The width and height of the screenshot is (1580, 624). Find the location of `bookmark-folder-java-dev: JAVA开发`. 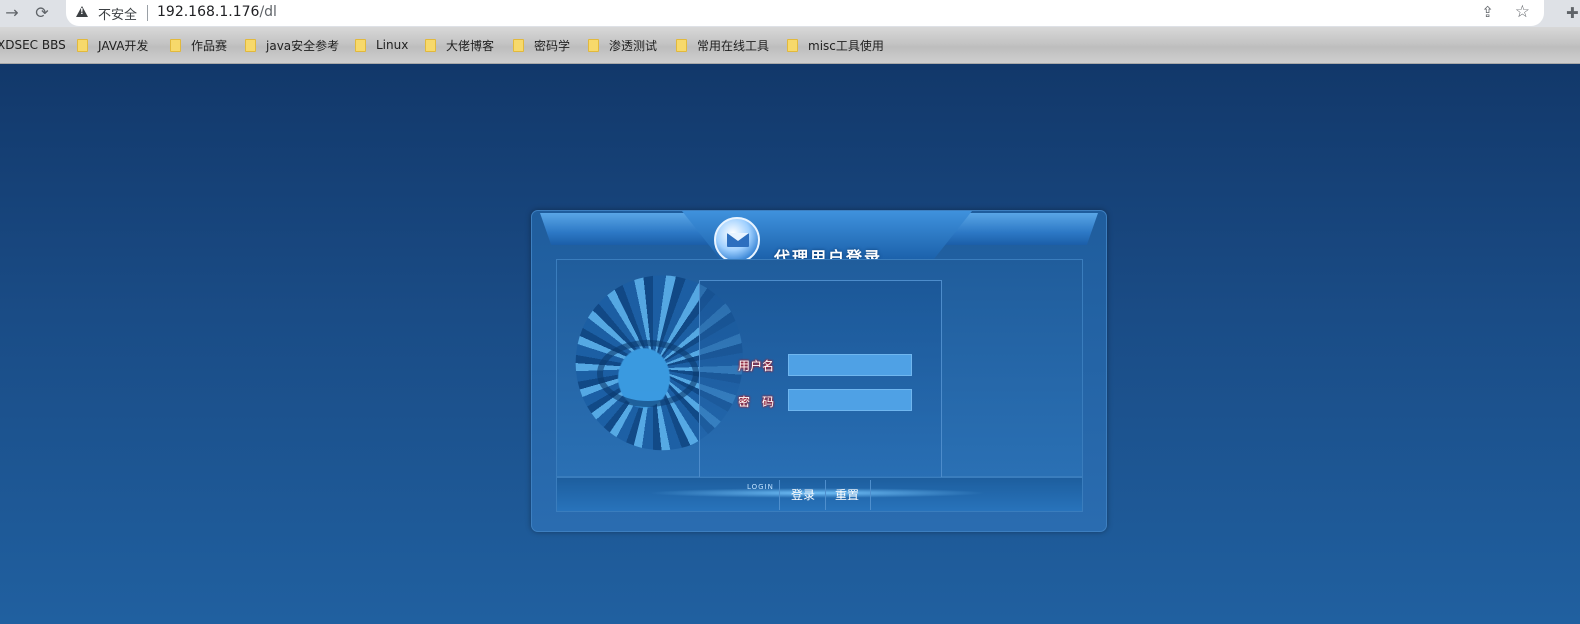

bookmark-folder-java-dev: JAVA开发 is located at coordinates (112, 45).